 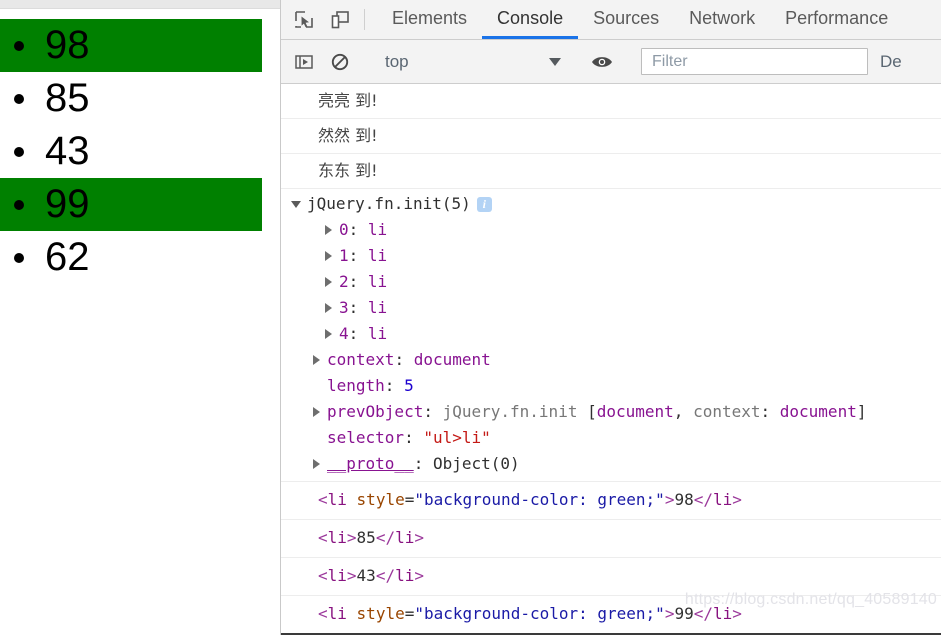 What do you see at coordinates (611, 438) in the screenshot?
I see `object-property: selector: "ul>li"` at bounding box center [611, 438].